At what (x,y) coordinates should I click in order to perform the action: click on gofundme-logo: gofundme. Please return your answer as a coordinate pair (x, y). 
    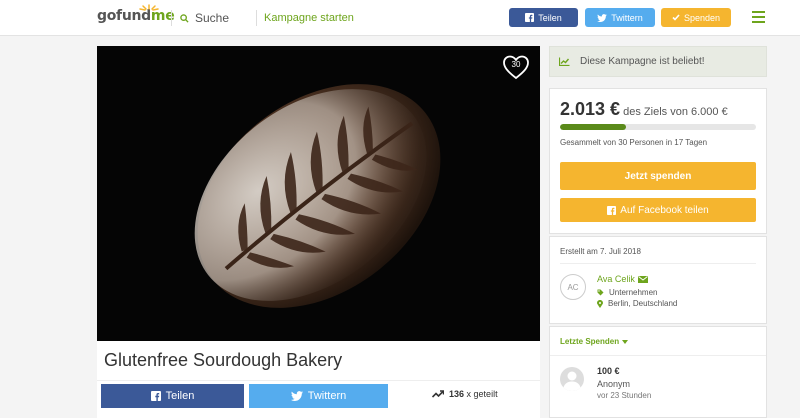
    Looking at the image, I should click on (136, 16).